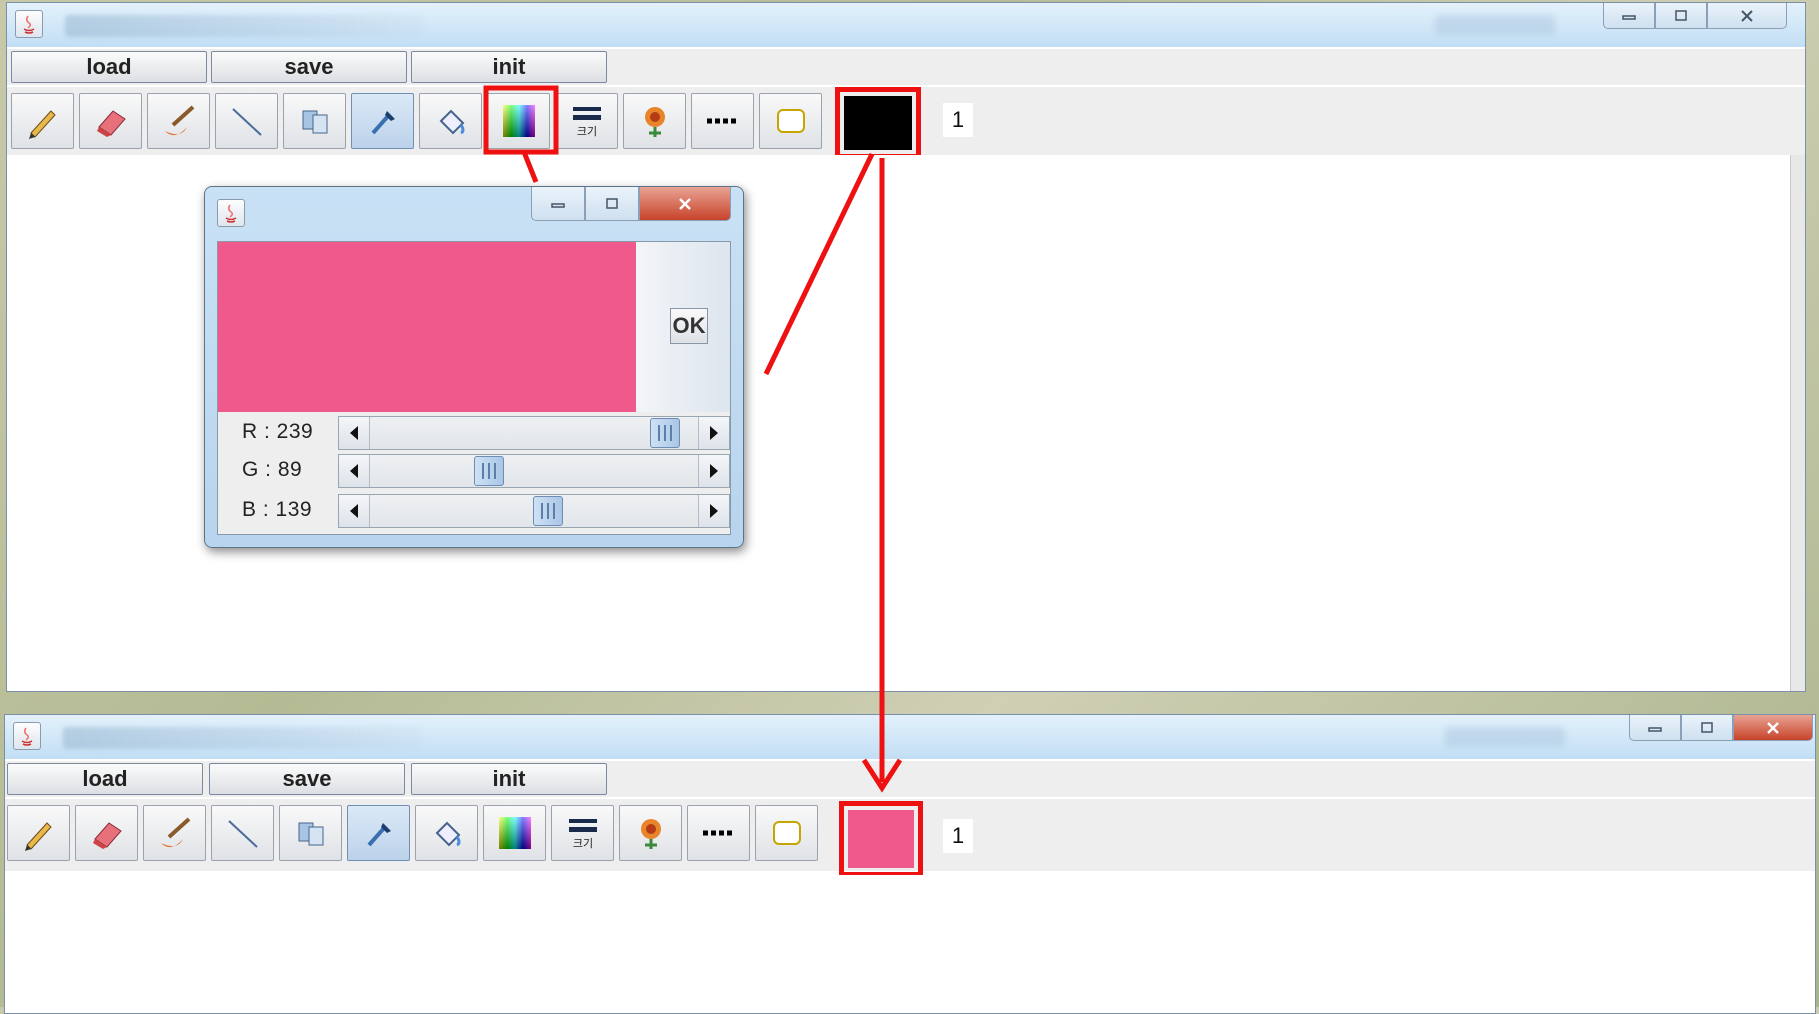 The image size is (1819, 1014). I want to click on color-picker-dialog: OK R : 239 G : 89 B : 139, so click(474, 367).